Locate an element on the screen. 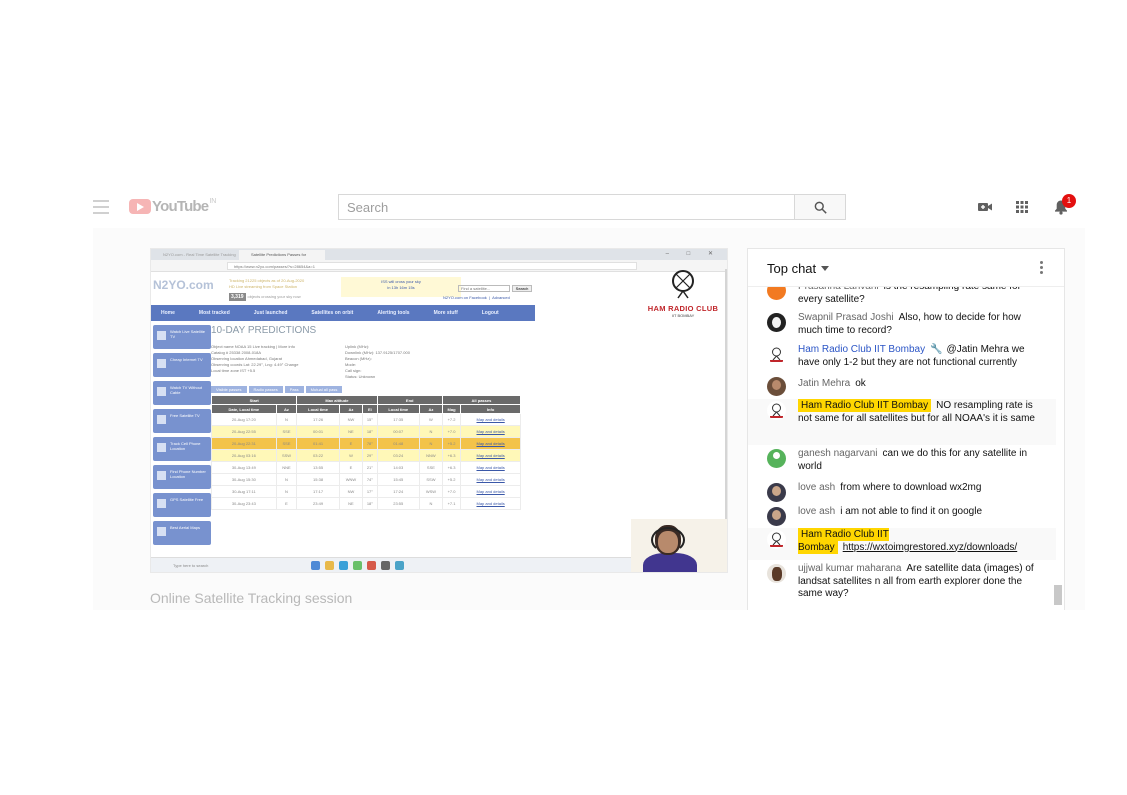 Image resolution: width=1127 pixels, height=795 pixels. n2yo-pass-tab: Mutual all pass is located at coordinates (324, 389).